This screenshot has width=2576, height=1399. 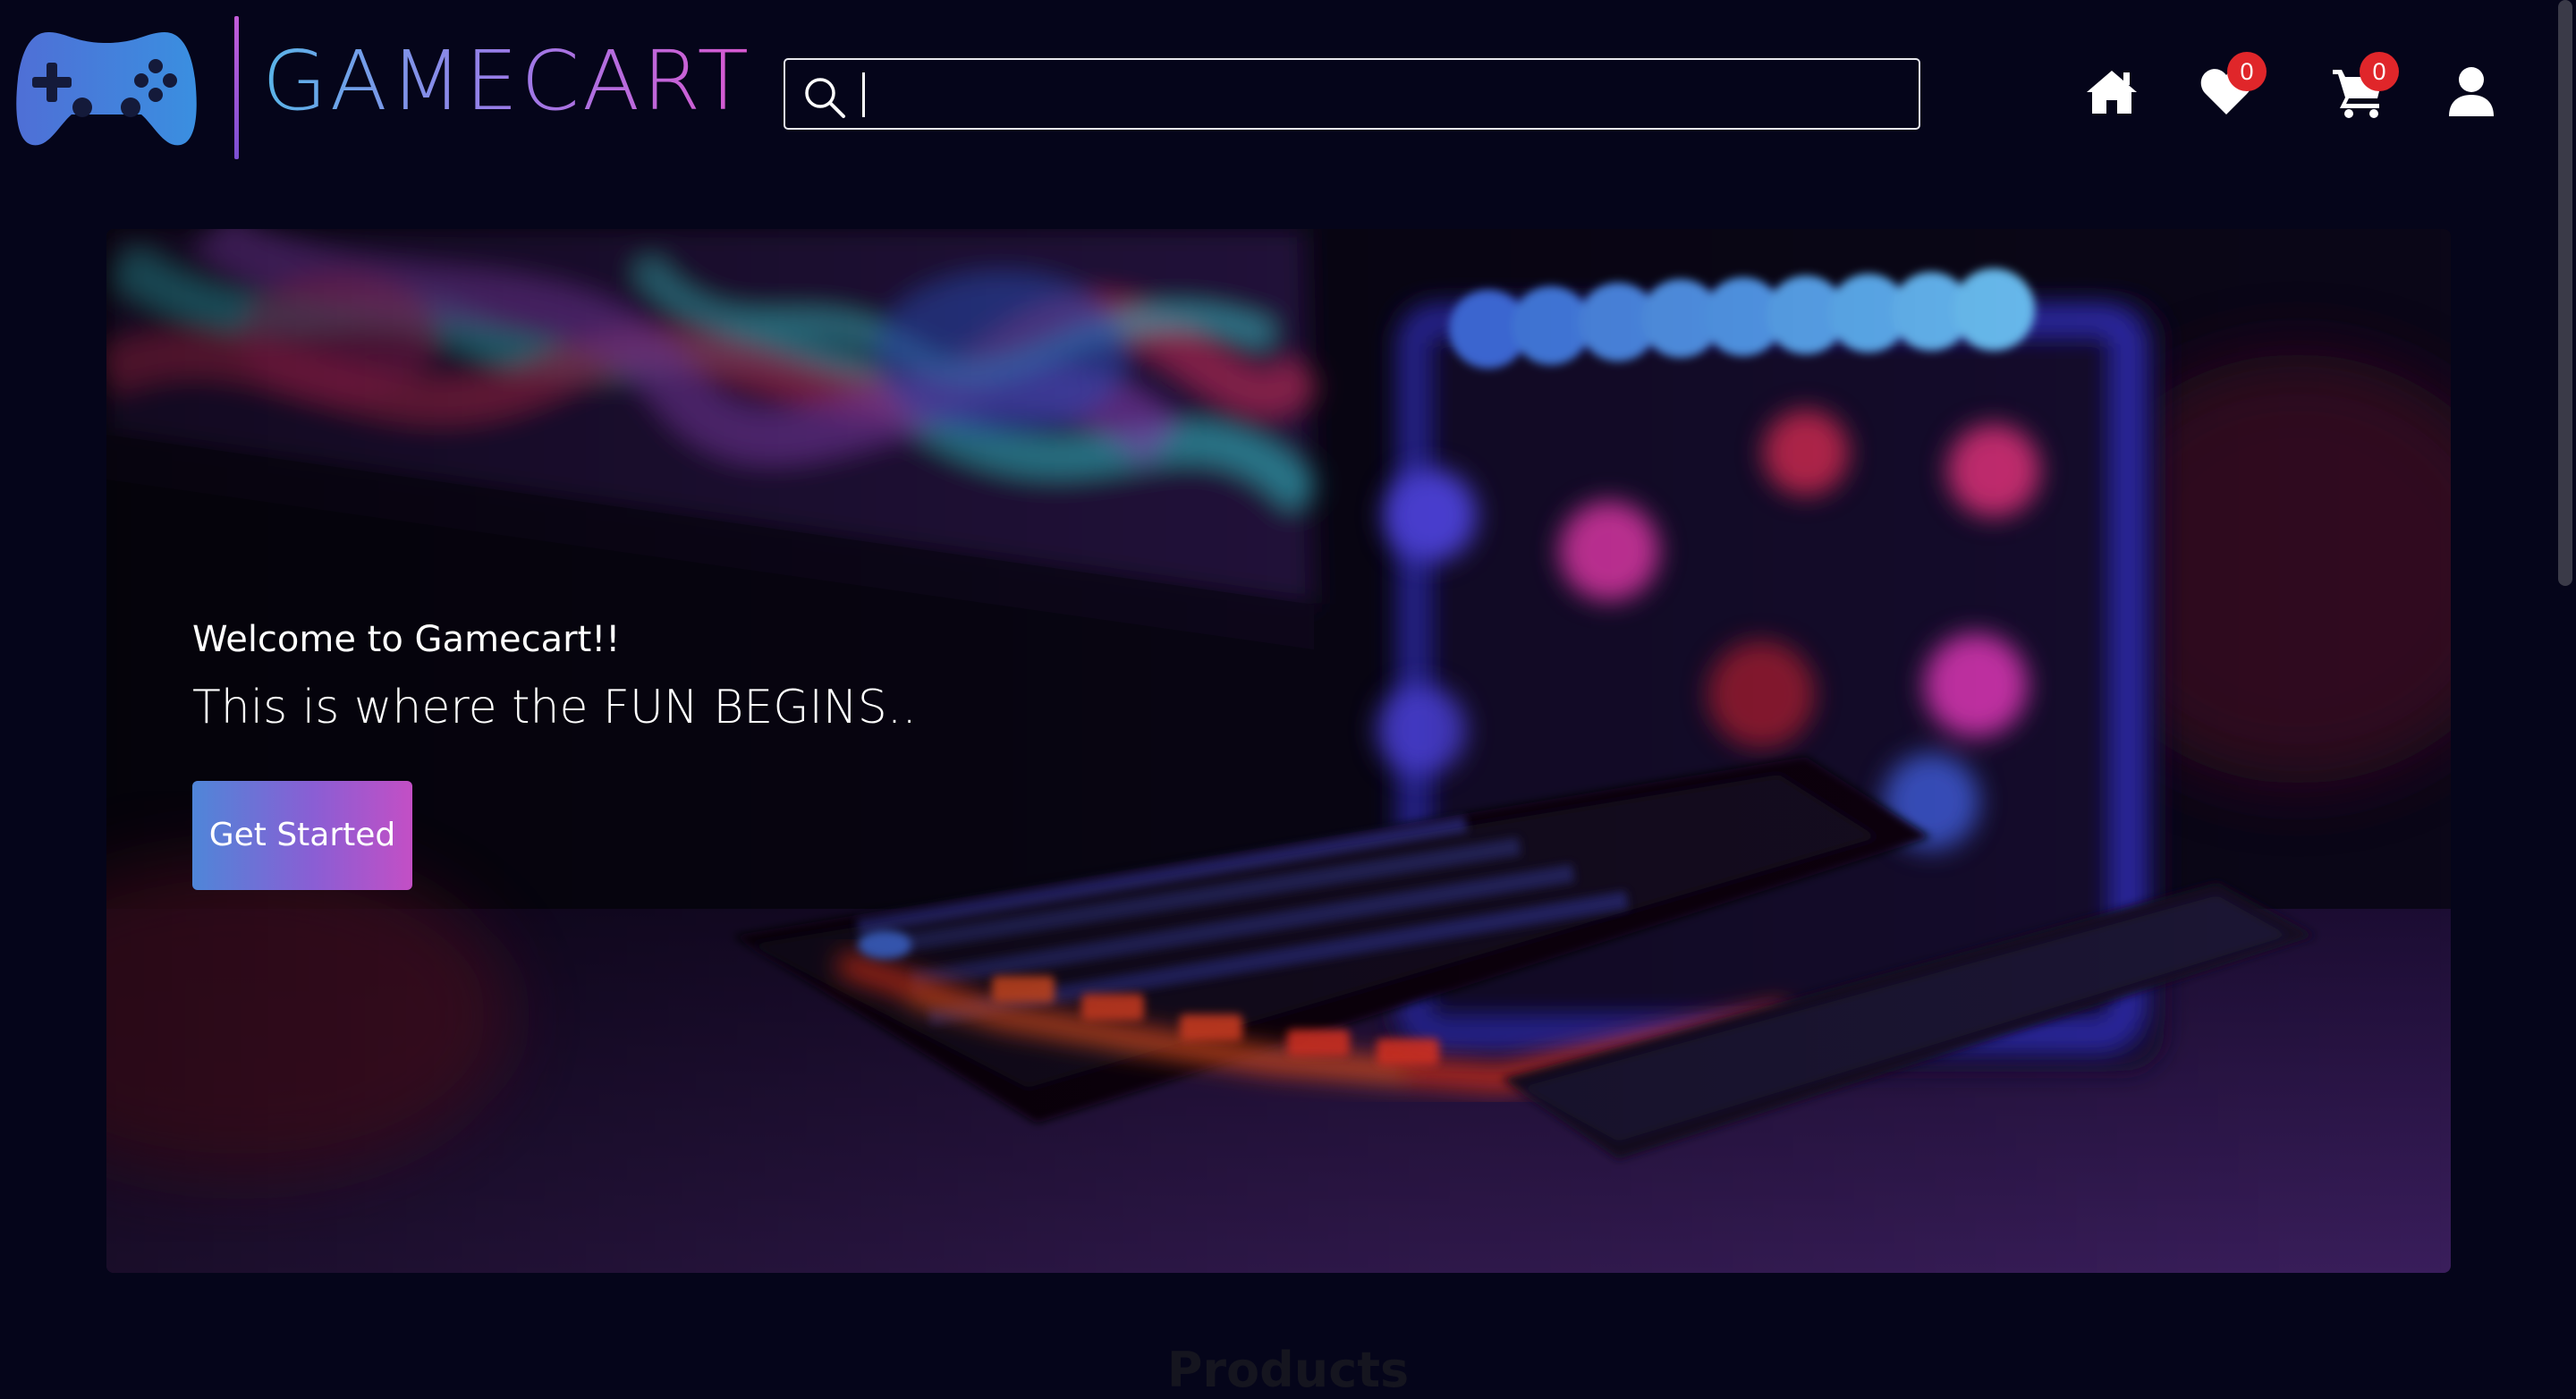 What do you see at coordinates (554, 707) in the screenshot?
I see `hero-tagline: This is where the FUN BEGINS..` at bounding box center [554, 707].